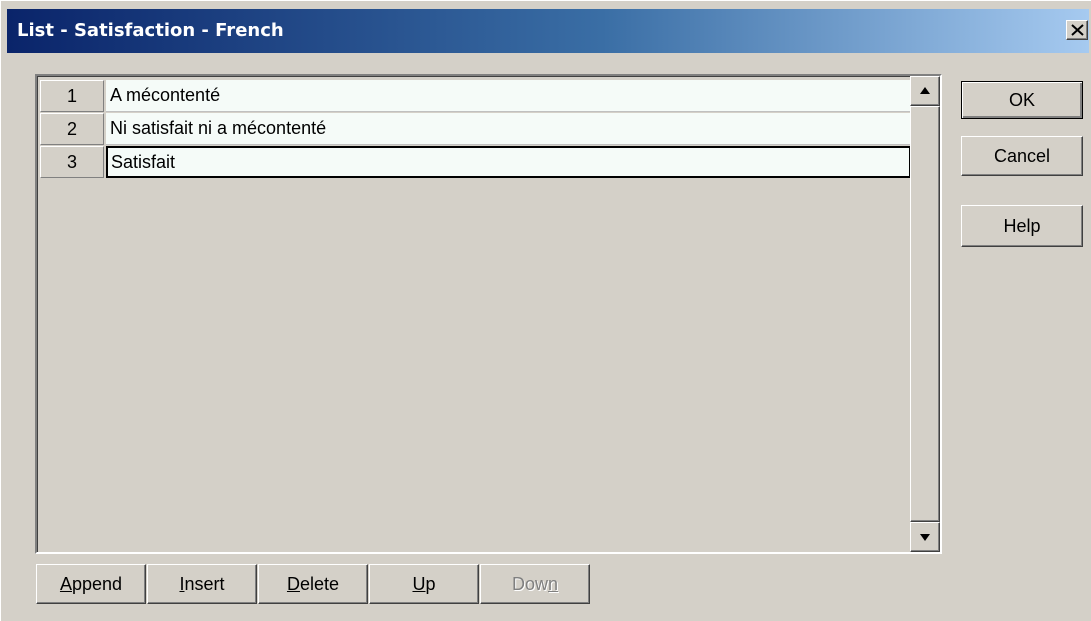 The height and width of the screenshot is (621, 1091). I want to click on scroll-up-arrow-icon, so click(925, 90).